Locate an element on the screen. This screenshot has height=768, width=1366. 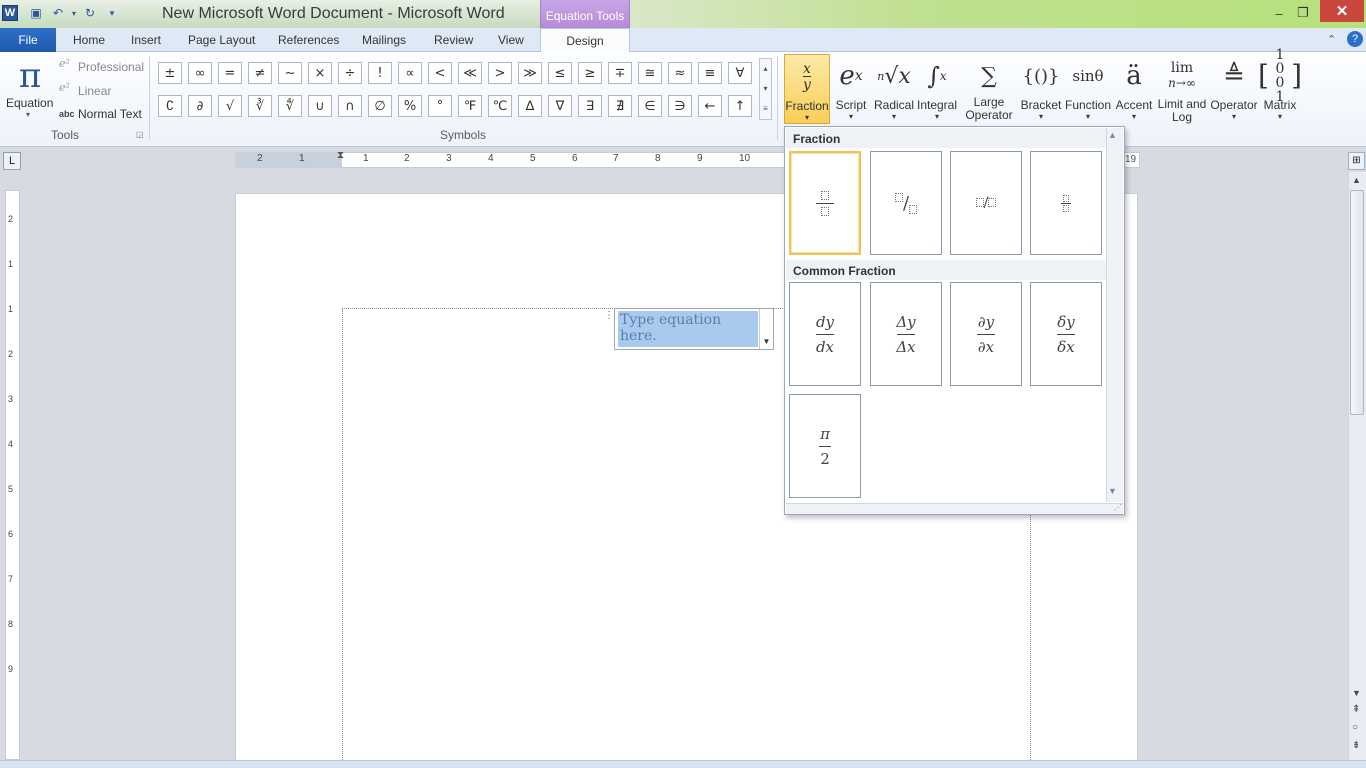
symbol-button: ∀ is located at coordinates (740, 73).